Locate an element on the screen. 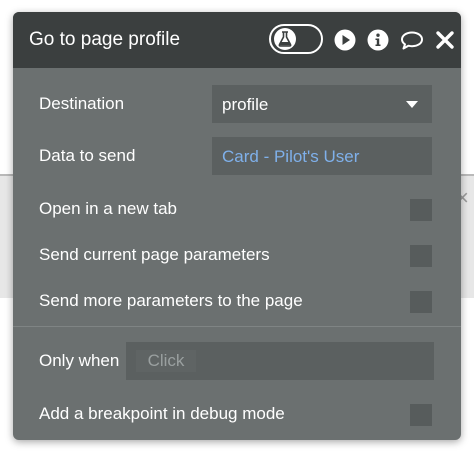 This screenshot has width=474, height=454. toggle-knob is located at coordinates (285, 39).